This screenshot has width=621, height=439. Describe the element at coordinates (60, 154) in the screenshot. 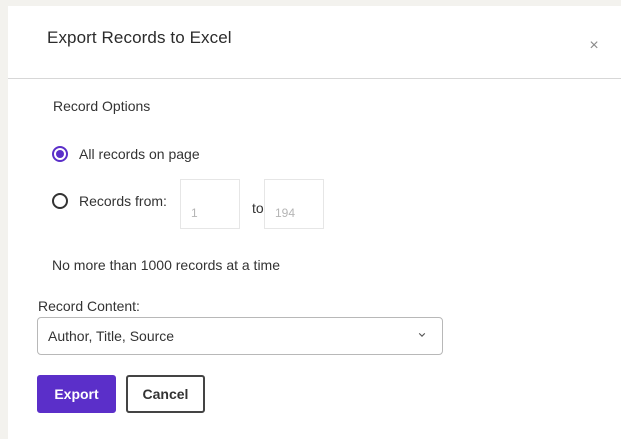

I see `radio-button-selected` at that location.